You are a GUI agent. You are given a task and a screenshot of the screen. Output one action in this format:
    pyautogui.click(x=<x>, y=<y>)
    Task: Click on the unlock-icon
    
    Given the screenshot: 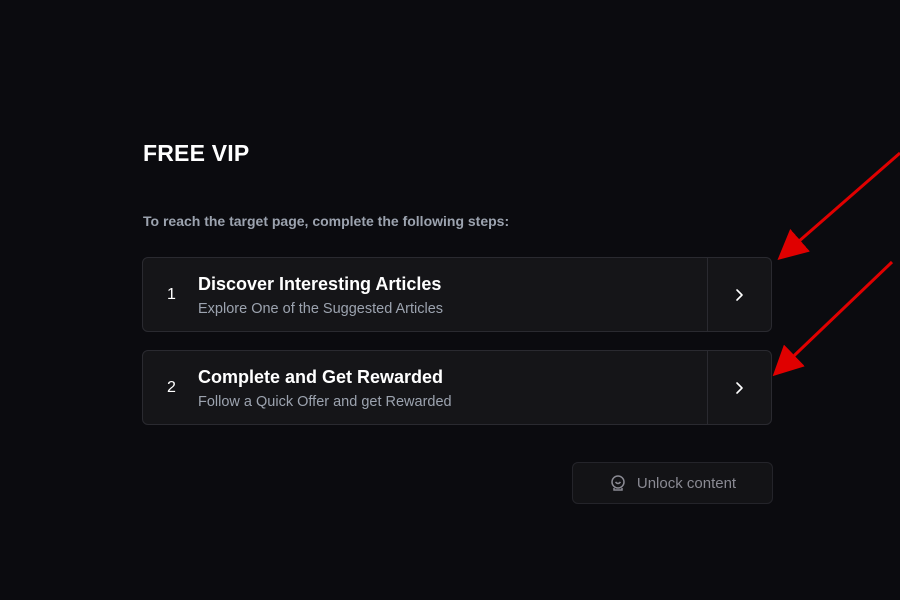 What is the action you would take?
    pyautogui.click(x=618, y=483)
    